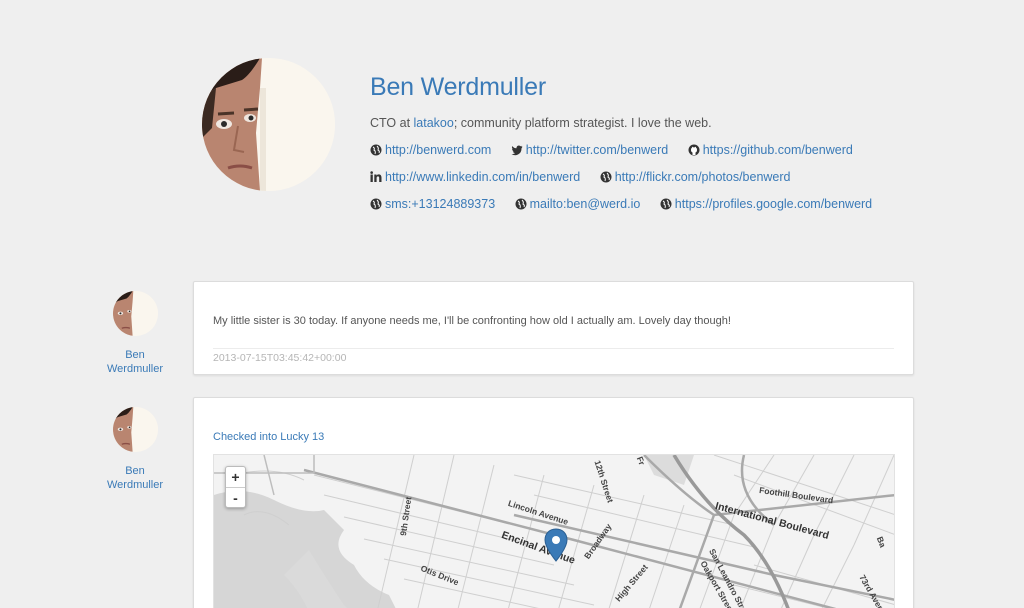 The width and height of the screenshot is (1024, 608). I want to click on zoom-out-button: -, so click(235, 497).